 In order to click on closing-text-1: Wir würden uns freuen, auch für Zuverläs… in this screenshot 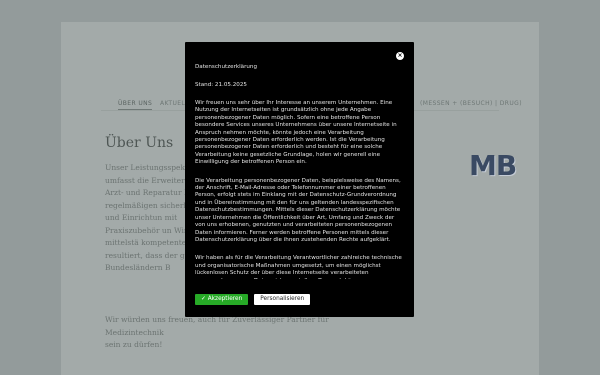, I will do `click(217, 326)`.